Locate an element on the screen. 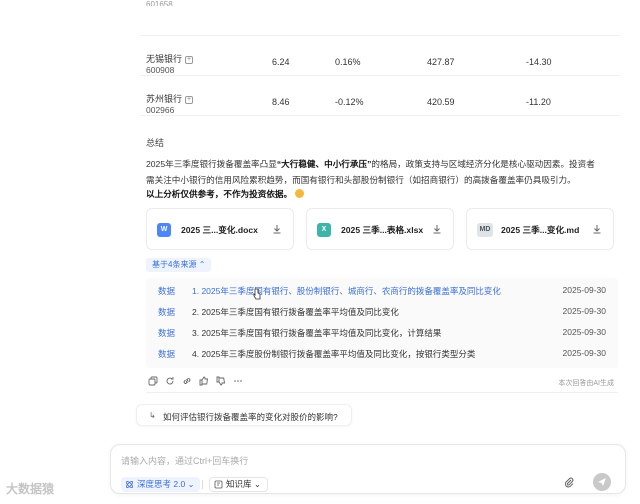 The width and height of the screenshot is (640, 504). share-icon is located at coordinates (187, 381).